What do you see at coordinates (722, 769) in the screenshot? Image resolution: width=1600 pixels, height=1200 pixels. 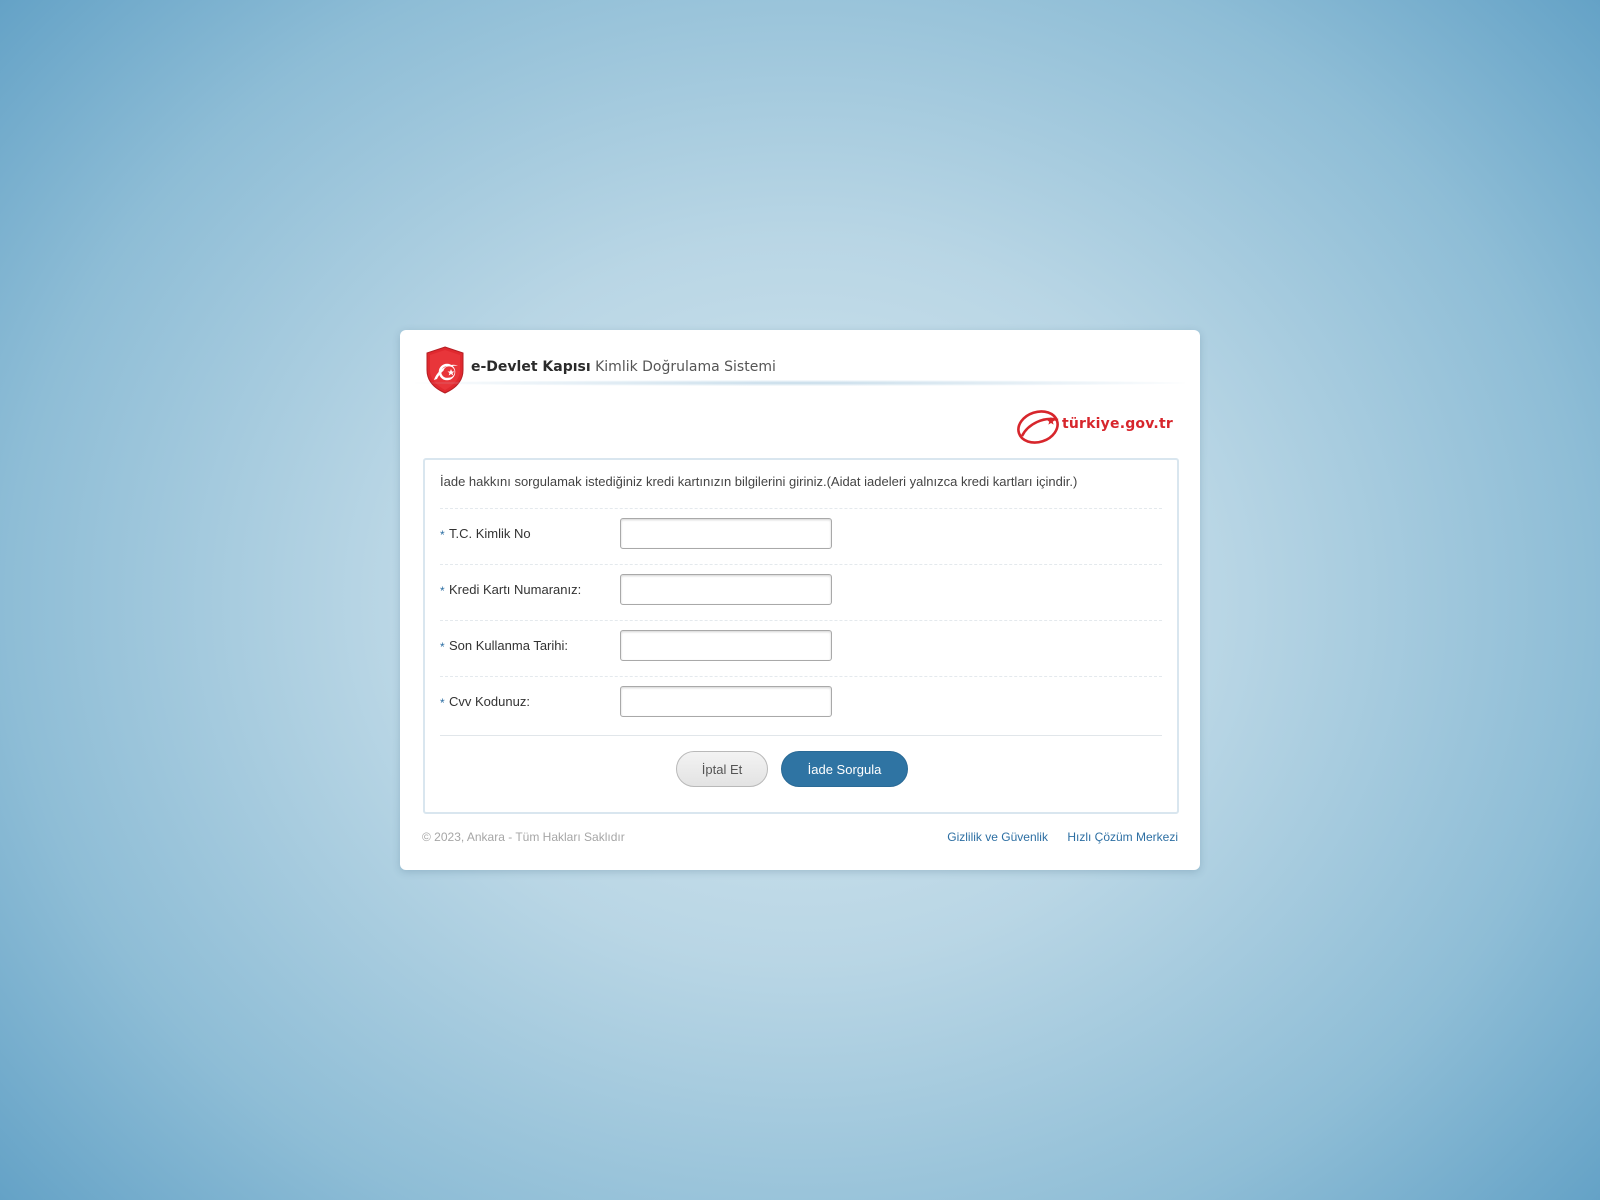 I see `cancel-button: İptal Et` at bounding box center [722, 769].